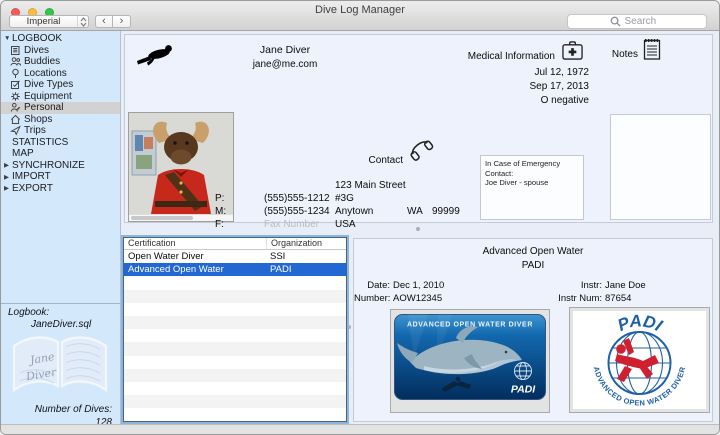 This screenshot has width=720, height=435. I want to click on blood-type: O negative, so click(517, 101).